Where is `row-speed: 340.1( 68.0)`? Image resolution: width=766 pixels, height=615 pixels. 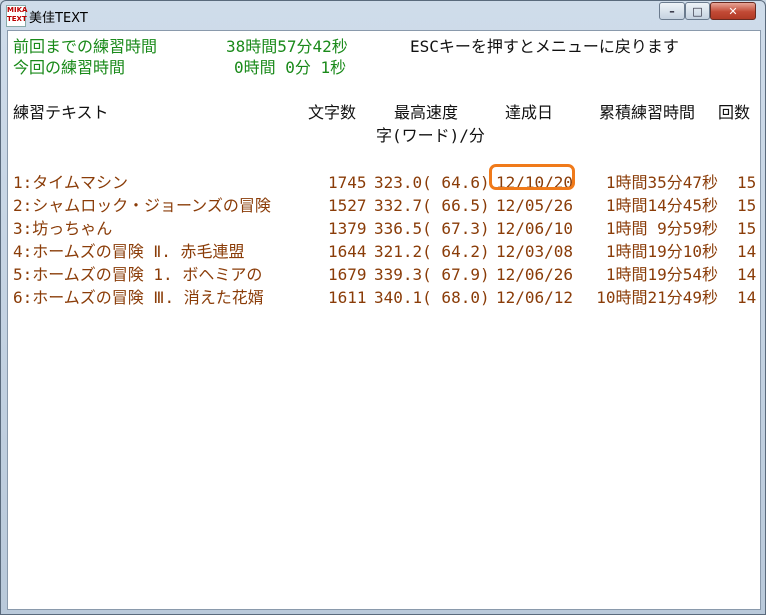
row-speed: 340.1( 68.0) is located at coordinates (432, 297).